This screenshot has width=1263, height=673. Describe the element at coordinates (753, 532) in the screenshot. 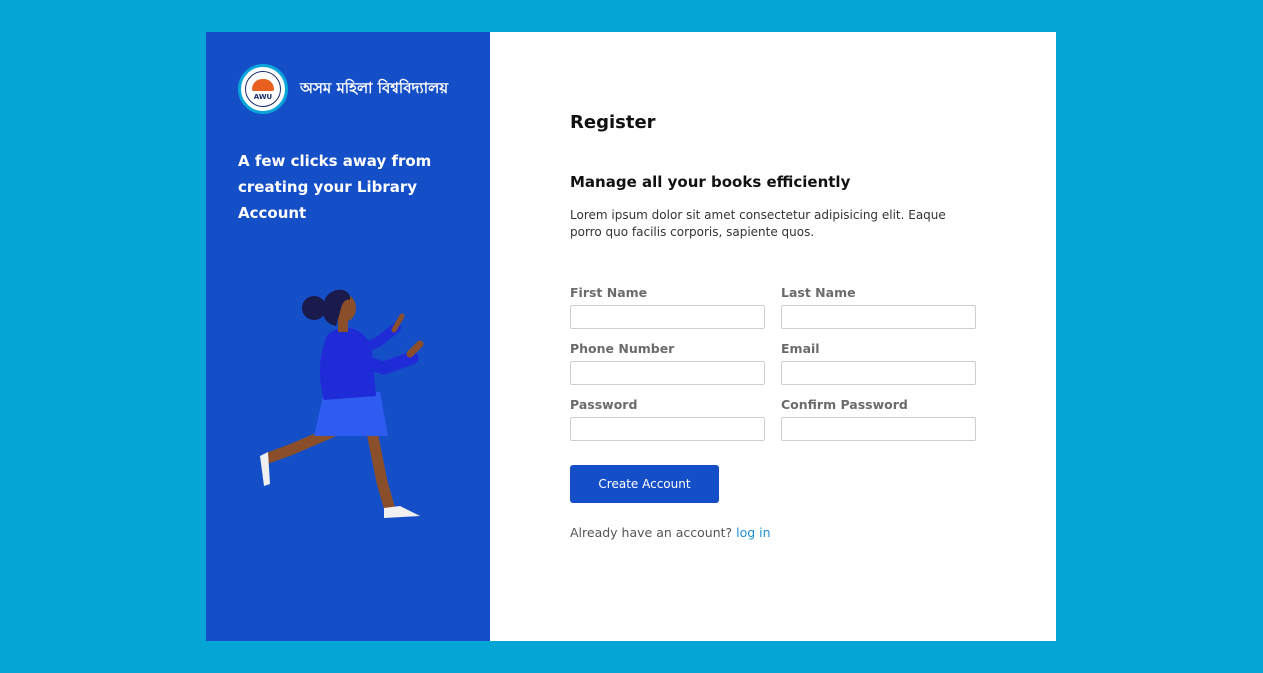

I see `login-link: log in` at that location.